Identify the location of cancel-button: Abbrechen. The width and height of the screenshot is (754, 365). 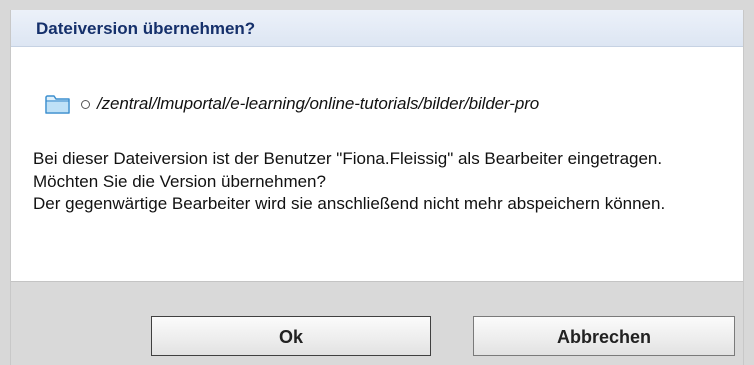
(604, 336).